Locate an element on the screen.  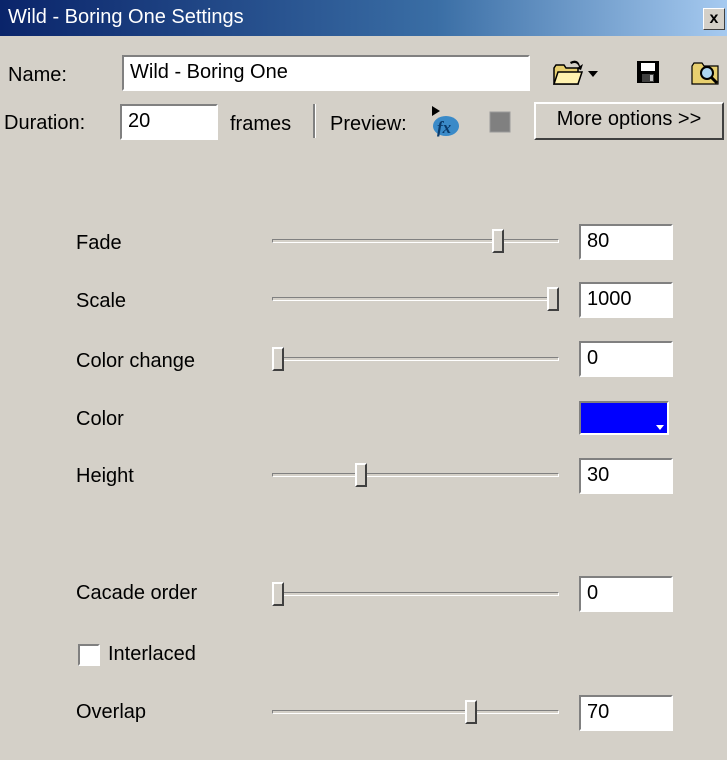
preview-stop-button is located at coordinates (500, 122).